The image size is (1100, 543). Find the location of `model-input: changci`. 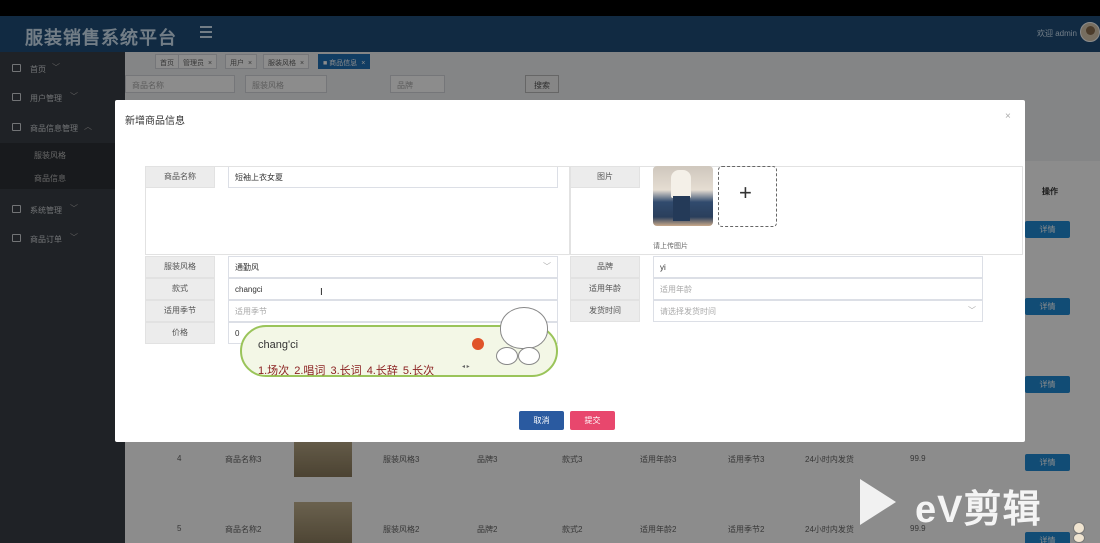

model-input: changci is located at coordinates (393, 289).